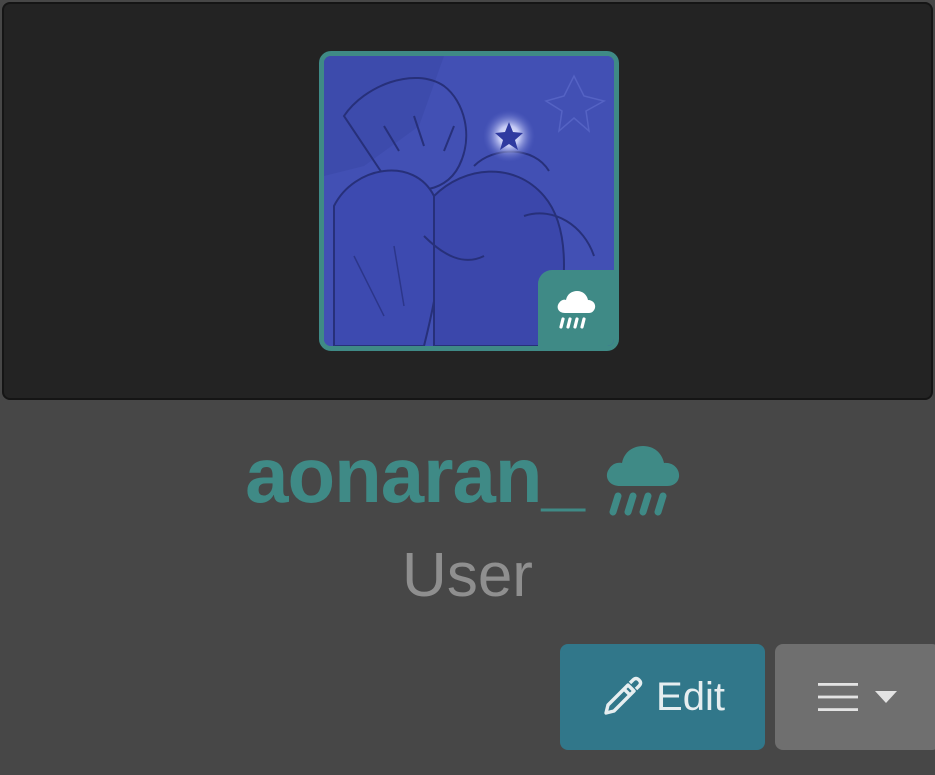 The width and height of the screenshot is (935, 775). Describe the element at coordinates (690, 696) in the screenshot. I see `edit-button-label: Edit` at that location.